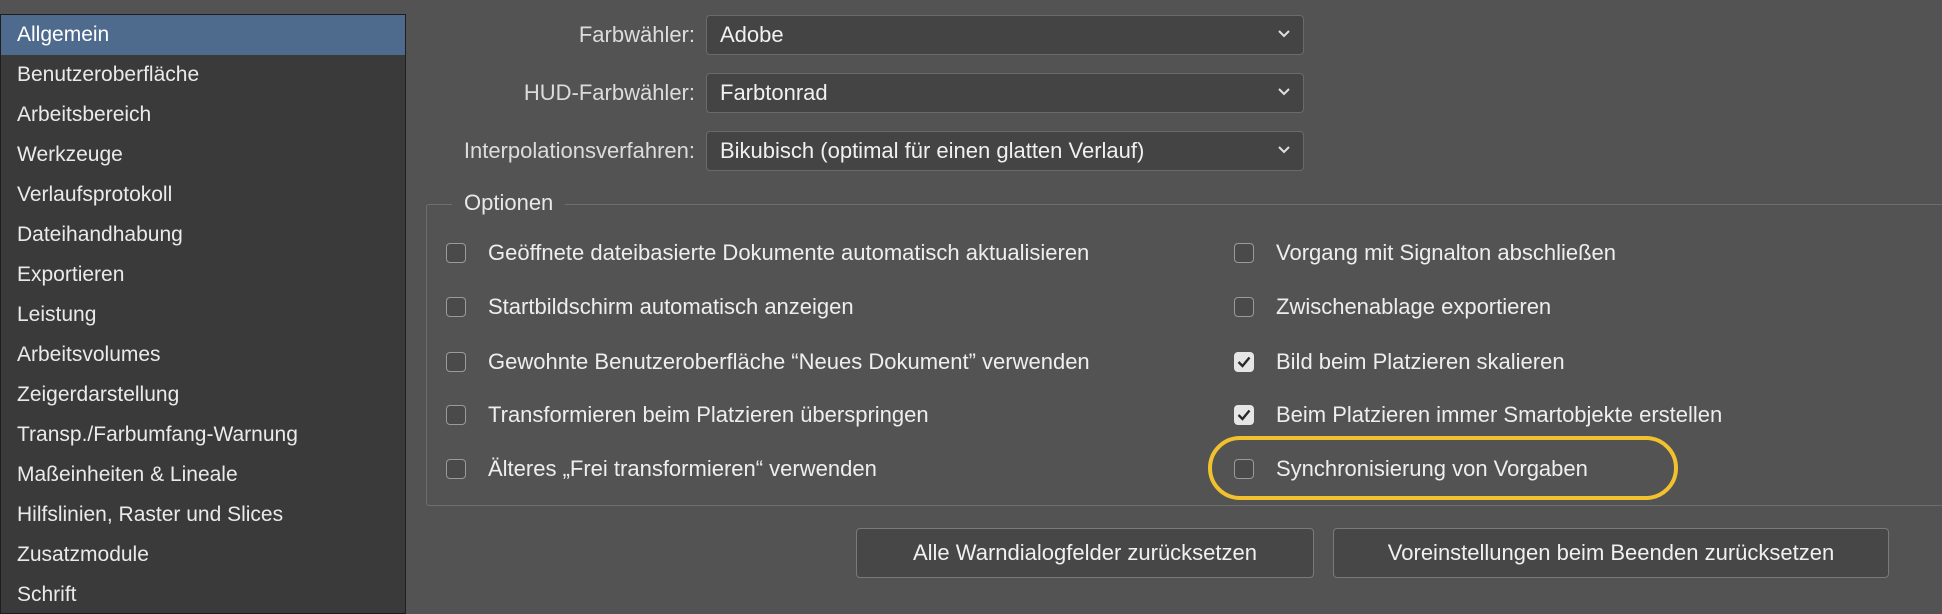  Describe the element at coordinates (203, 35) in the screenshot. I see `sidebar-item-allgemein: Allgemein` at that location.